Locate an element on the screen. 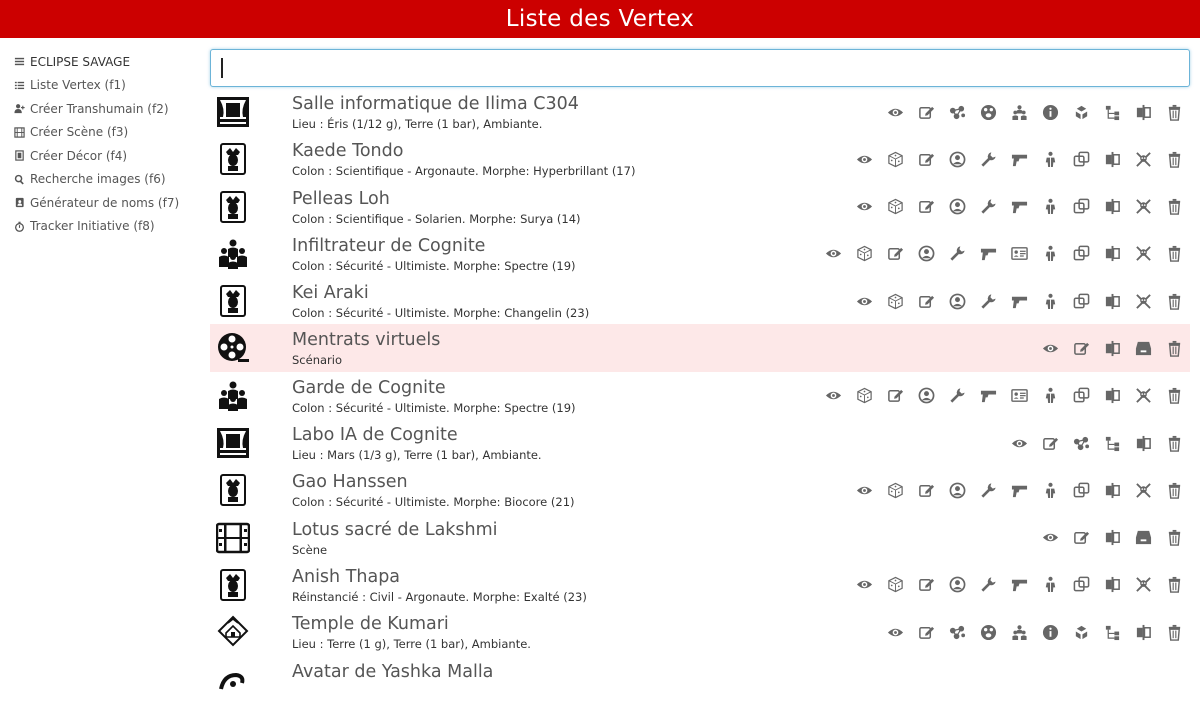 This screenshot has width=1200, height=703. vertex-title: Kaede Tondo is located at coordinates (347, 151).